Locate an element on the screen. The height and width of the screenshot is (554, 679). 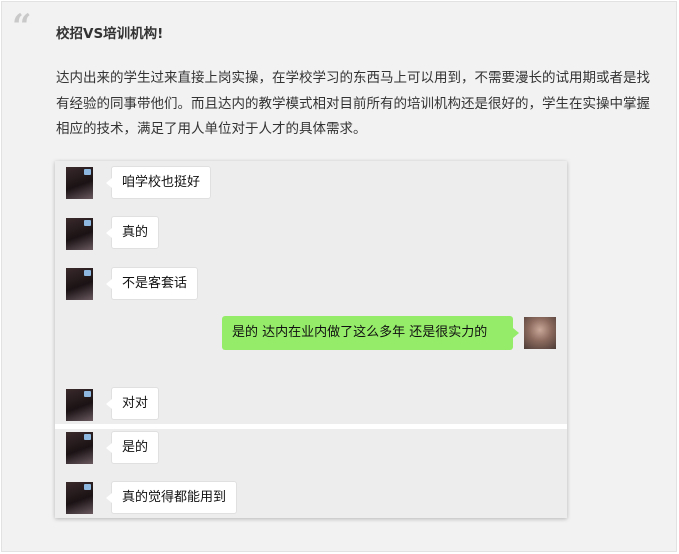
message-bubble: 咱学校也挺好 is located at coordinates (158, 182).